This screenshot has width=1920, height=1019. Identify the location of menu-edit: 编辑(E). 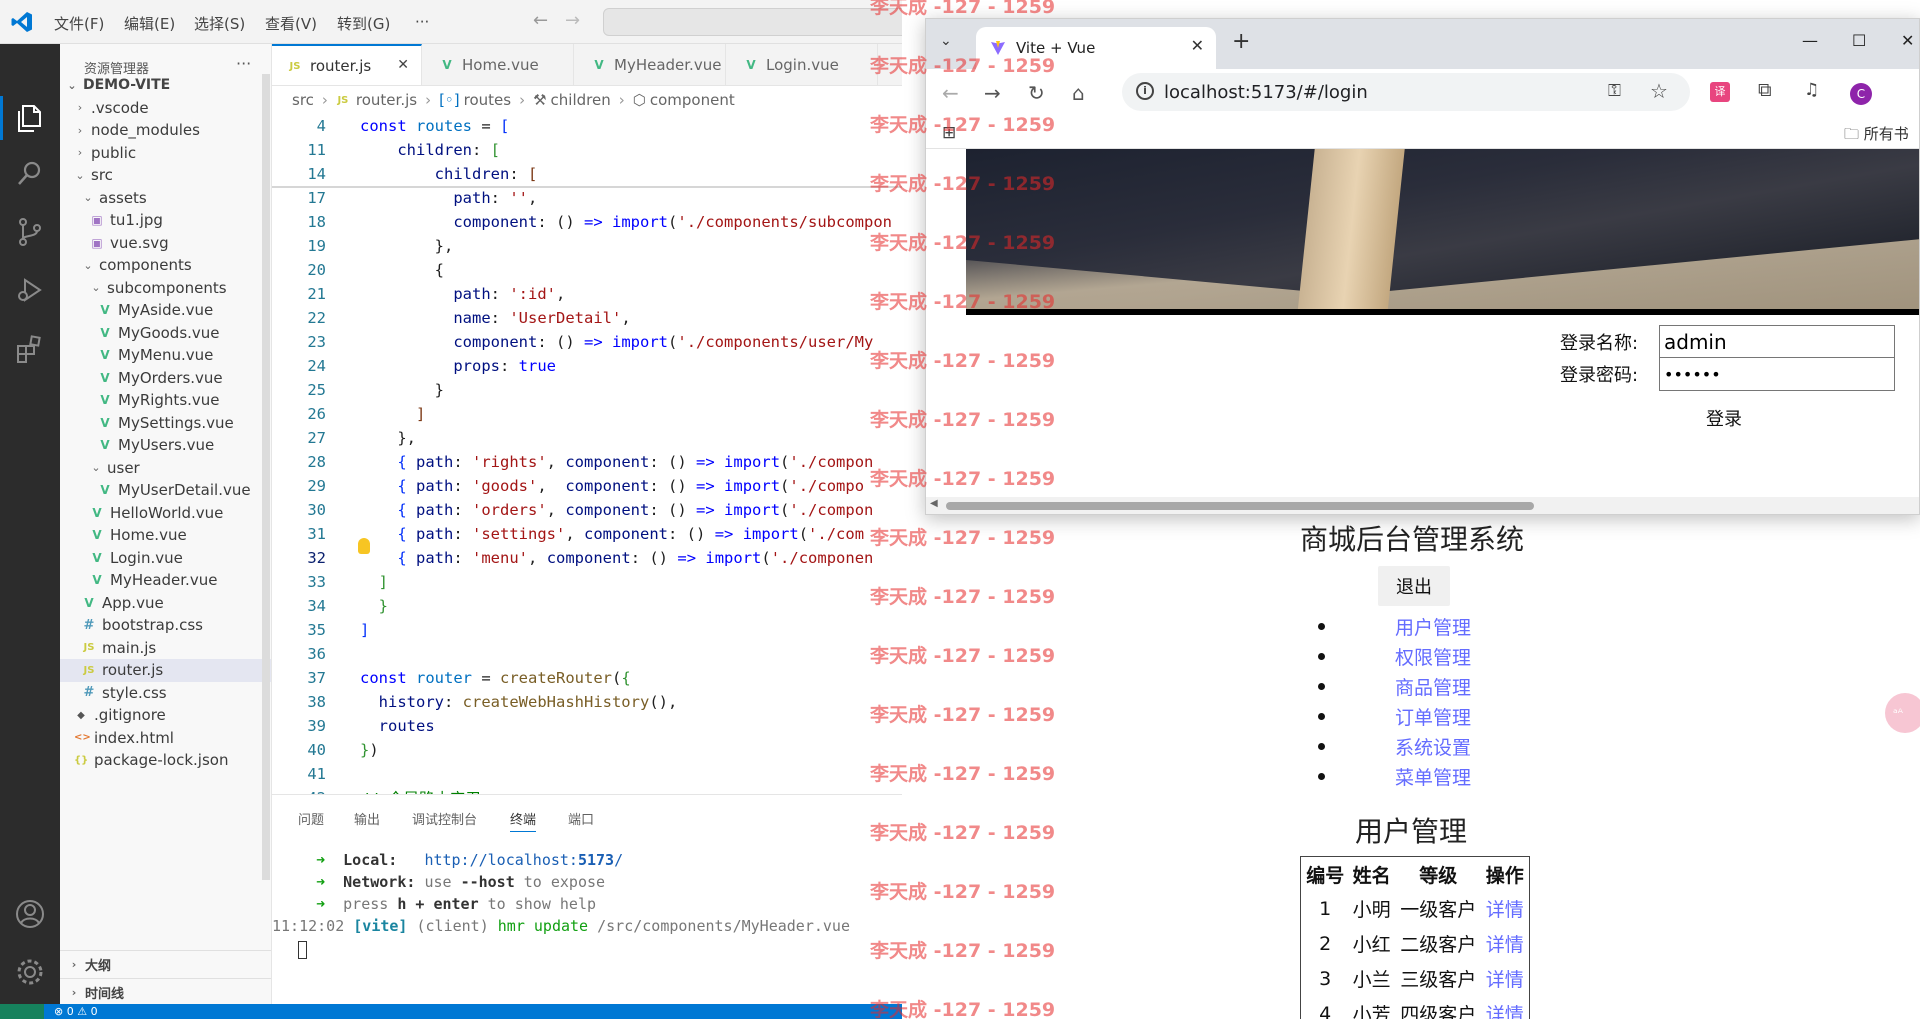
(149, 23).